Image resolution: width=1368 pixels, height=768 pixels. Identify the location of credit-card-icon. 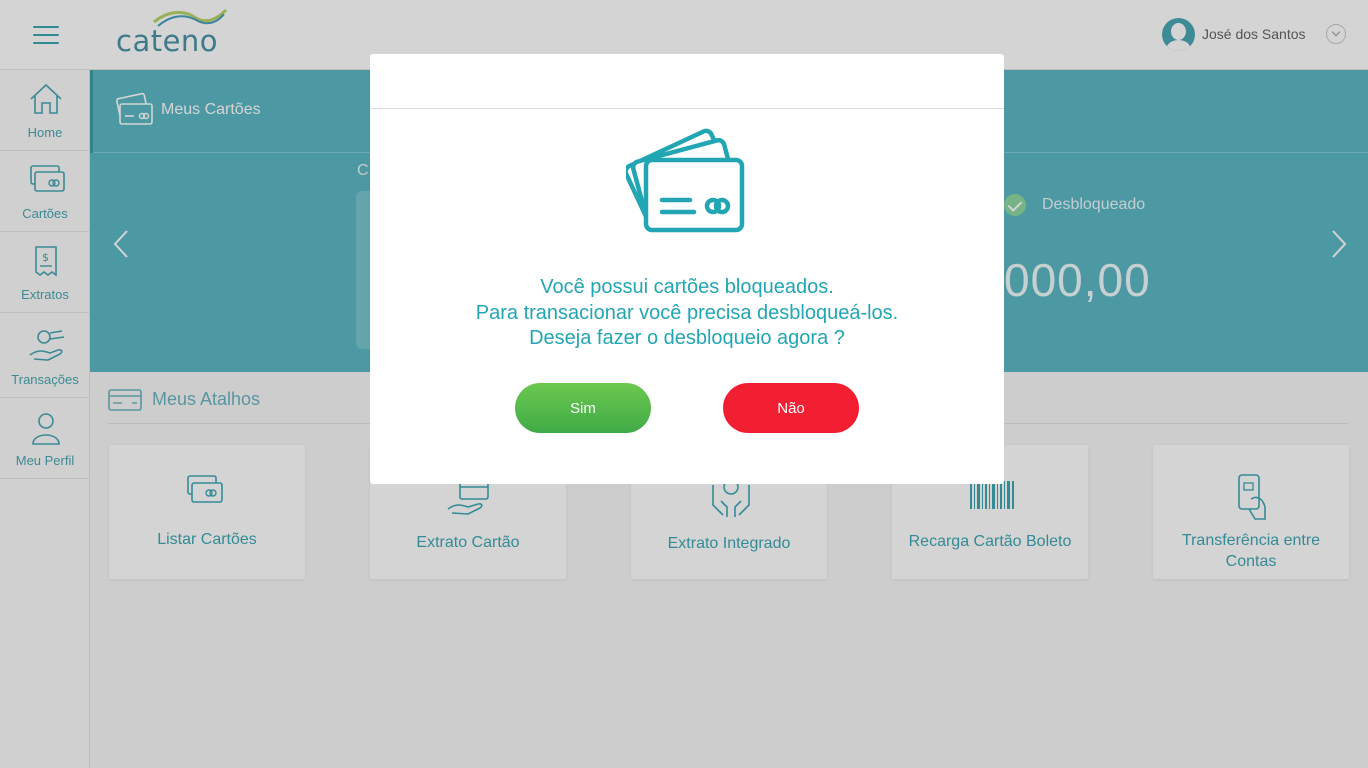
(685, 180).